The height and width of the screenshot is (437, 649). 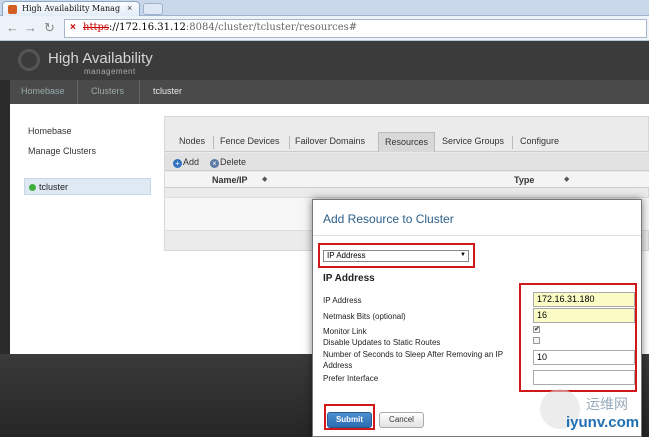 What do you see at coordinates (324, 60) in the screenshot?
I see `app-header: High Availability management` at bounding box center [324, 60].